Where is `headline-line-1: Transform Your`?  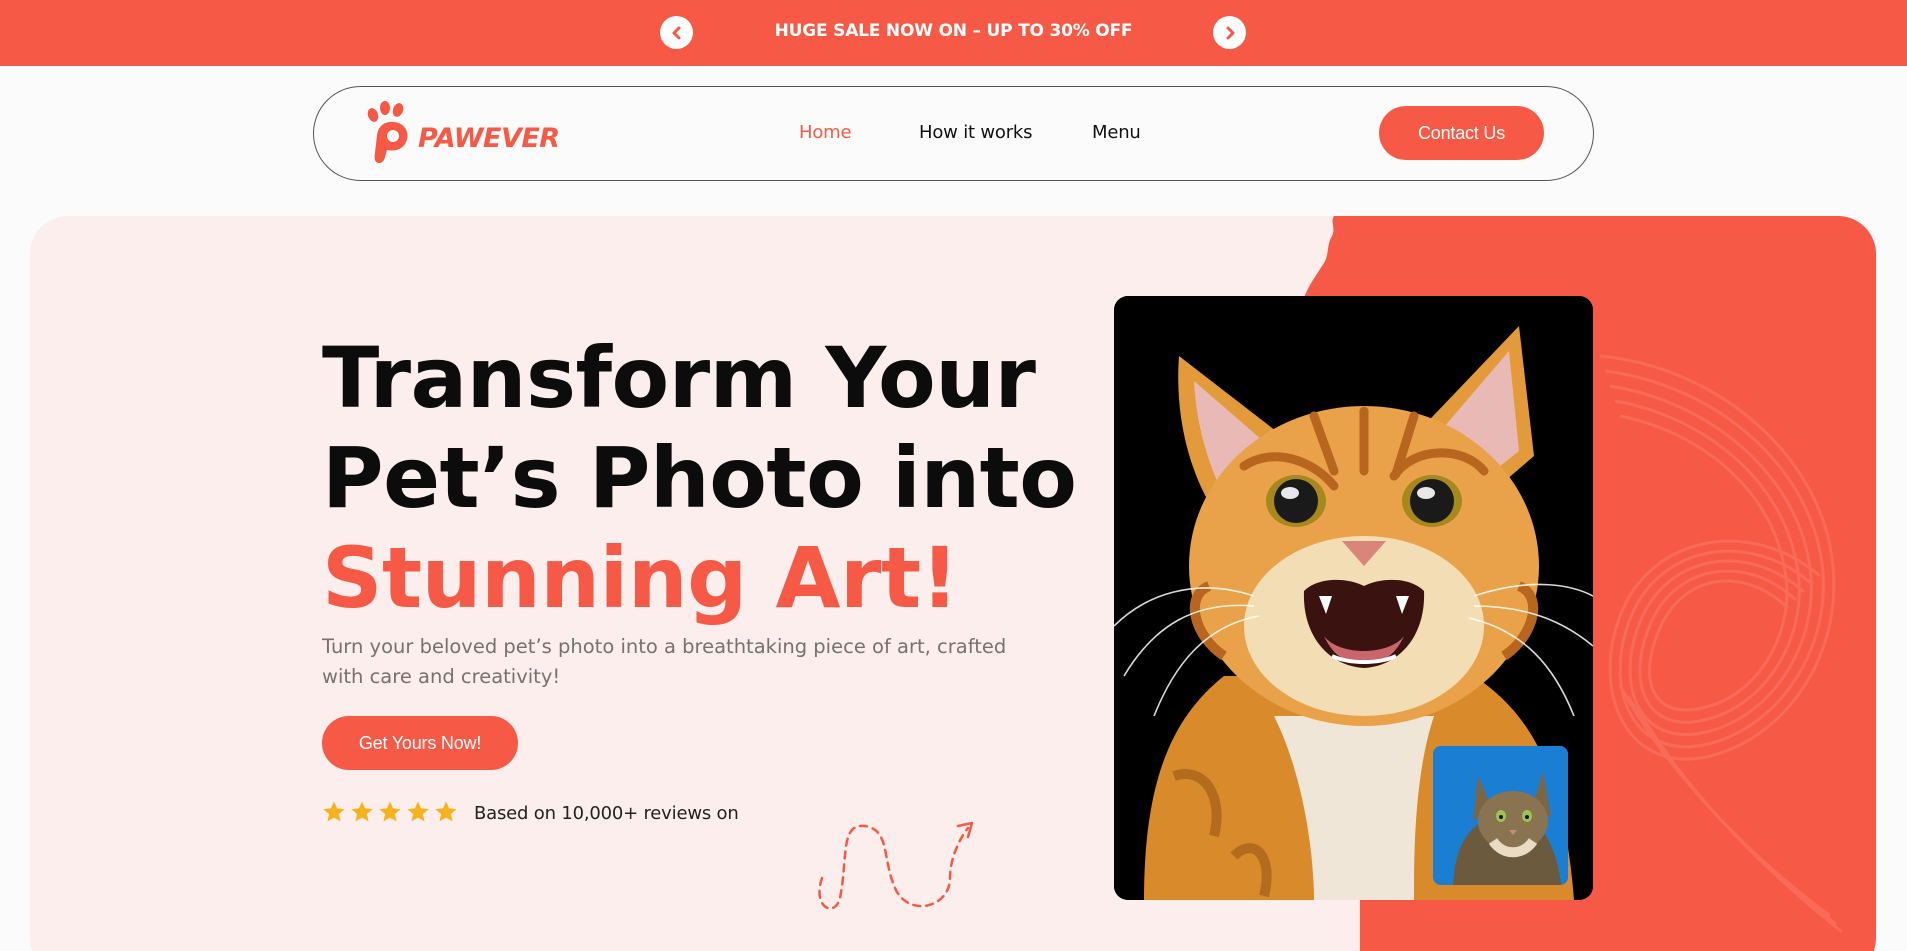 headline-line-1: Transform Your is located at coordinates (679, 378).